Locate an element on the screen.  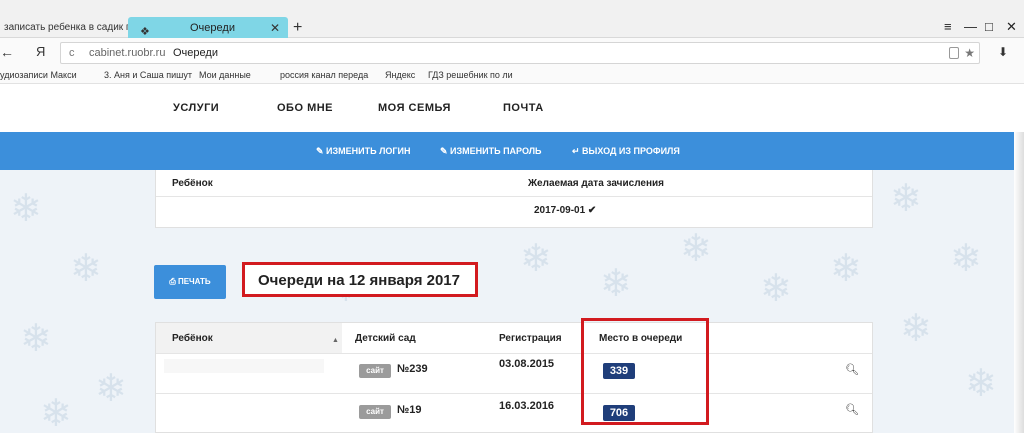
desired-date-header: Желаемая дата зачисления is located at coordinates (596, 183).